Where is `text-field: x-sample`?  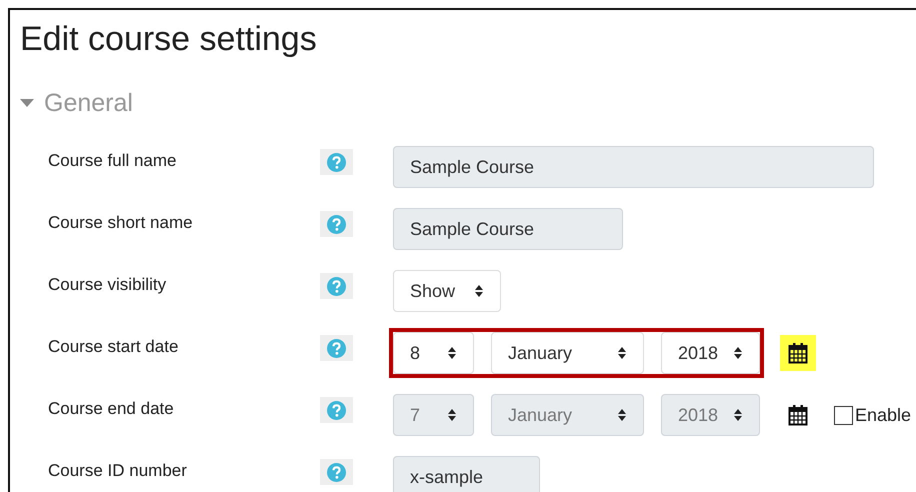 text-field: x-sample is located at coordinates (466, 474).